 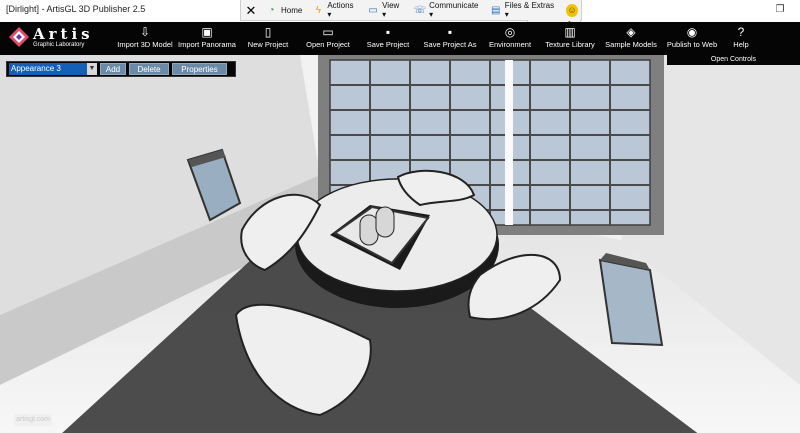 What do you see at coordinates (369, 230) in the screenshot?
I see `cup-left` at bounding box center [369, 230].